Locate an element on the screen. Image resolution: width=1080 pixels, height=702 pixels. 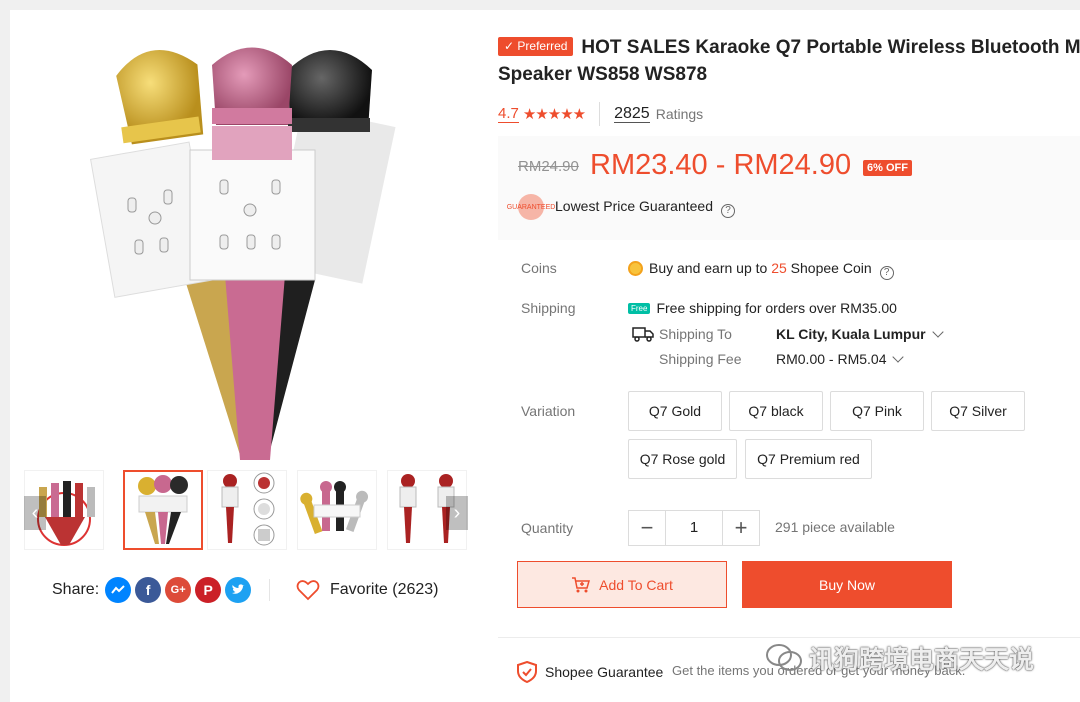
current-price: RM23.40 - RM24.90 is located at coordinates (721, 165).